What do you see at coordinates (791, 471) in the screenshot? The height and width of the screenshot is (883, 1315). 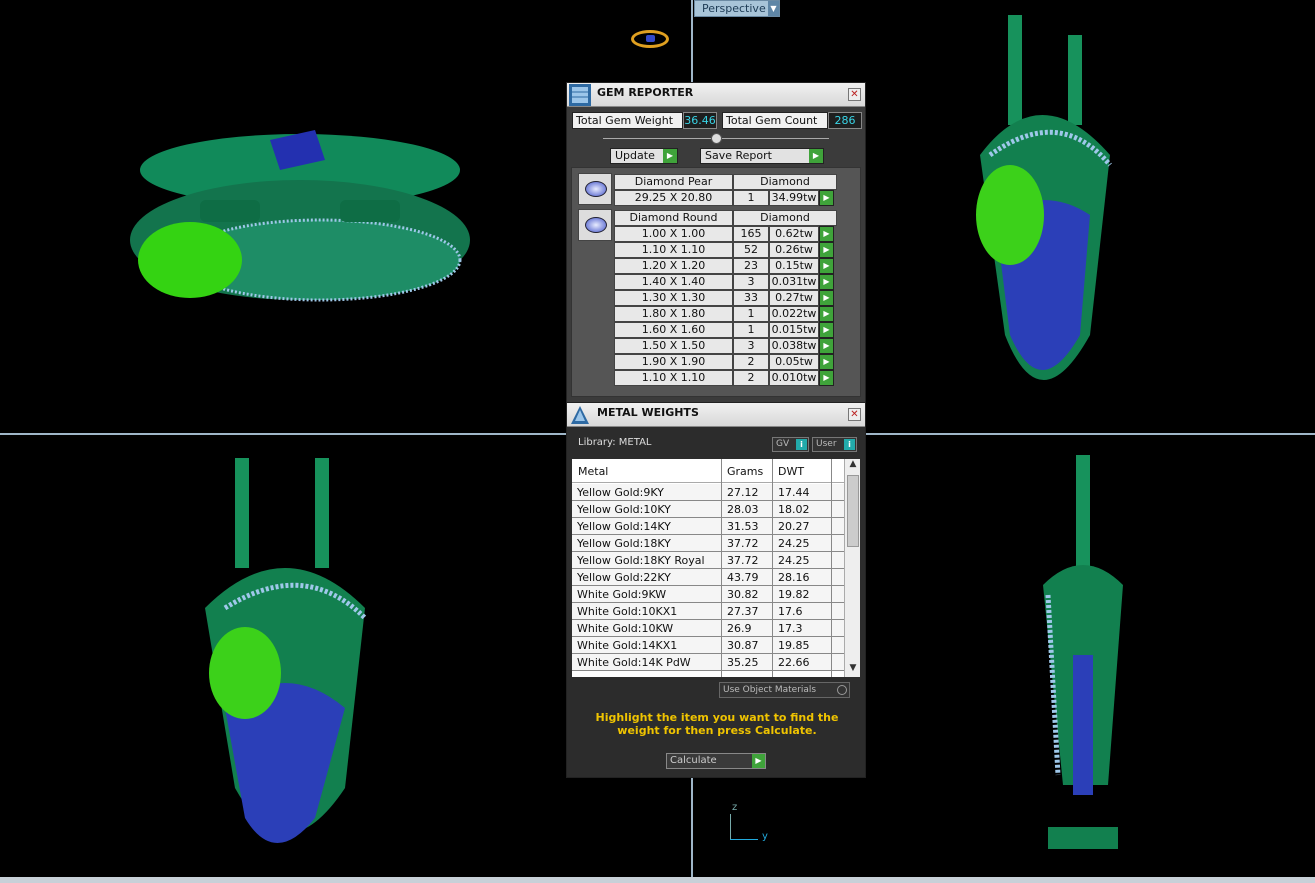 I see `column-header-dwt: DWT` at bounding box center [791, 471].